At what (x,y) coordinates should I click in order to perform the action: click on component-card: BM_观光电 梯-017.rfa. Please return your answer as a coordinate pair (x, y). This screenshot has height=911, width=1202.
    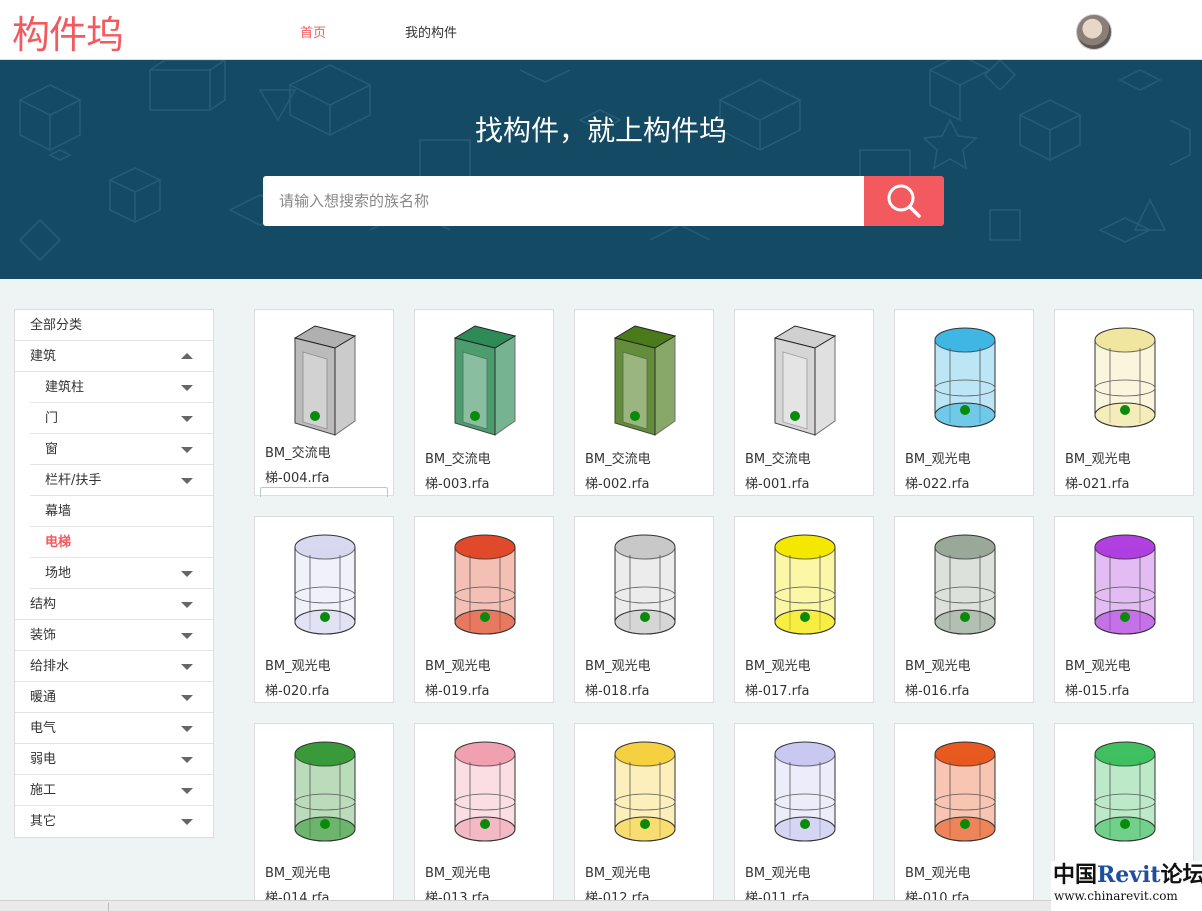
    Looking at the image, I should click on (804, 609).